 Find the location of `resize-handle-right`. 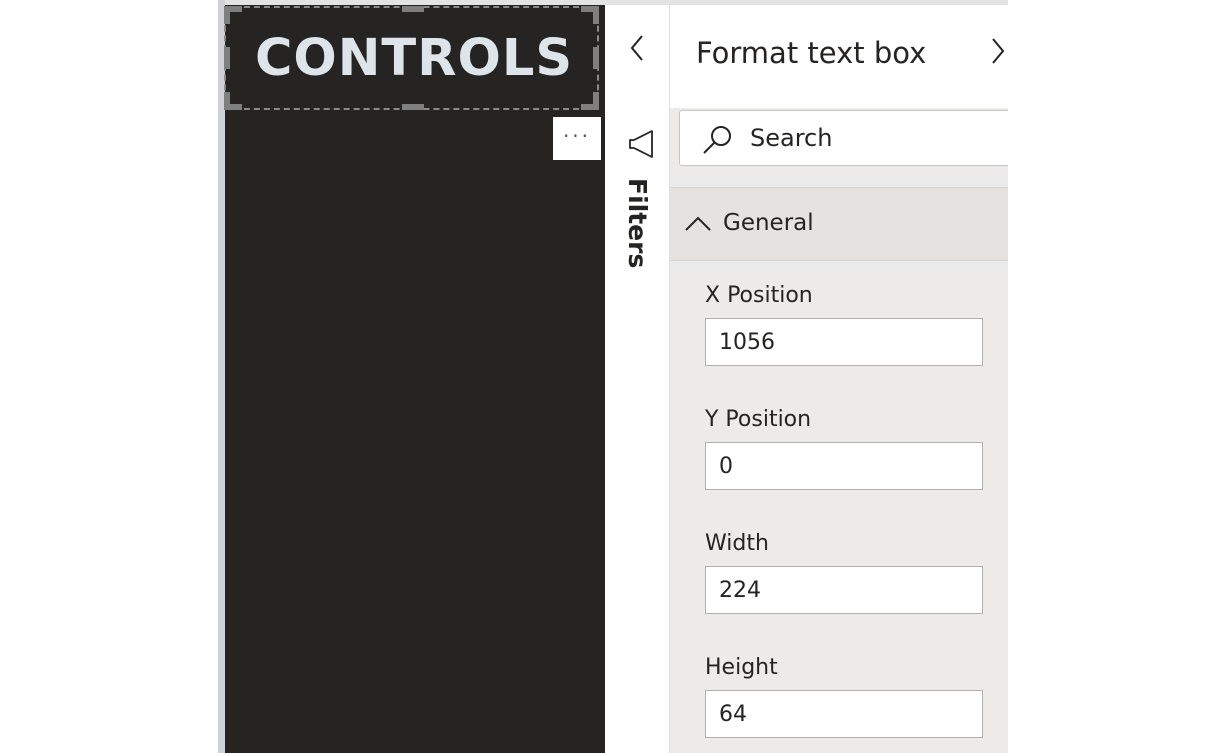

resize-handle-right is located at coordinates (596, 58).